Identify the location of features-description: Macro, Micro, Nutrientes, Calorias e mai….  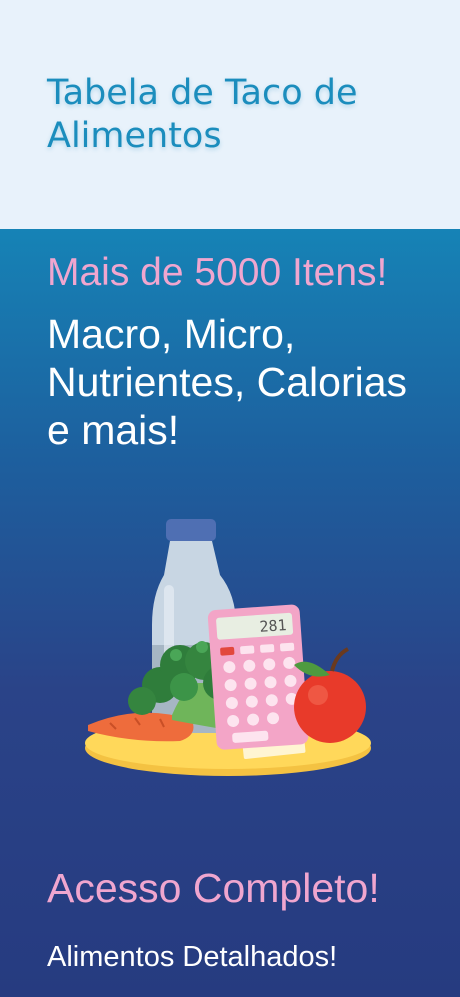
(227, 382).